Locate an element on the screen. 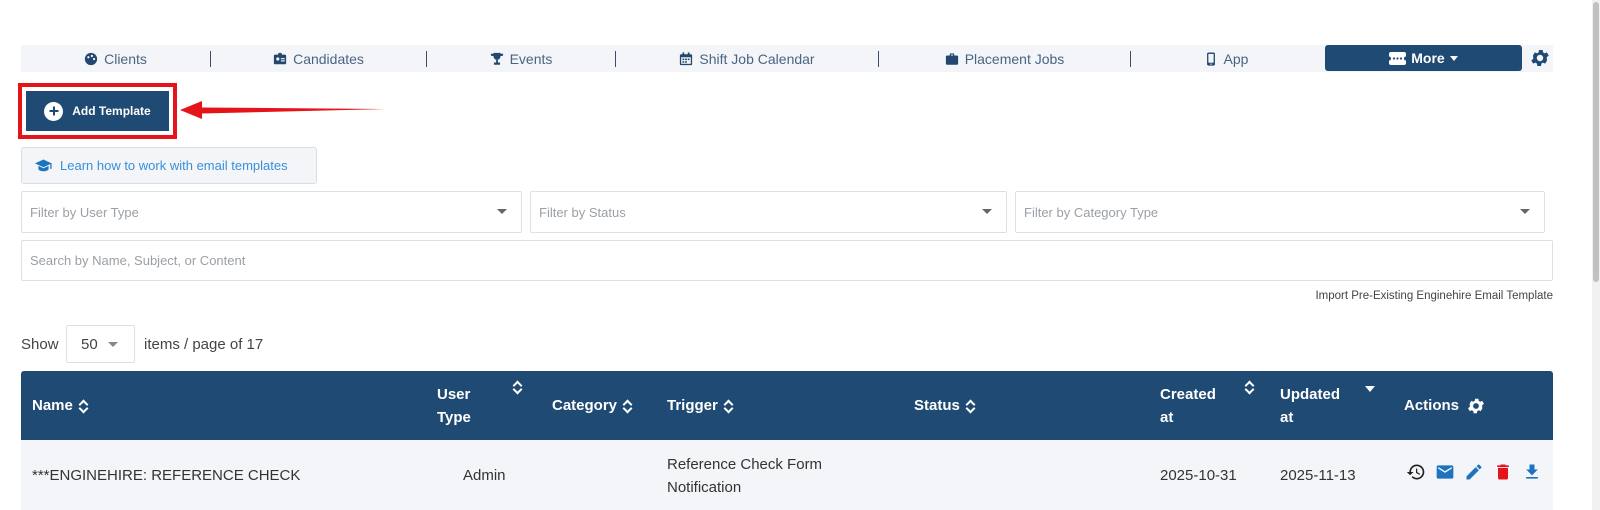 The width and height of the screenshot is (1600, 510). nav-item-label: Placement Jobs is located at coordinates (1014, 58).